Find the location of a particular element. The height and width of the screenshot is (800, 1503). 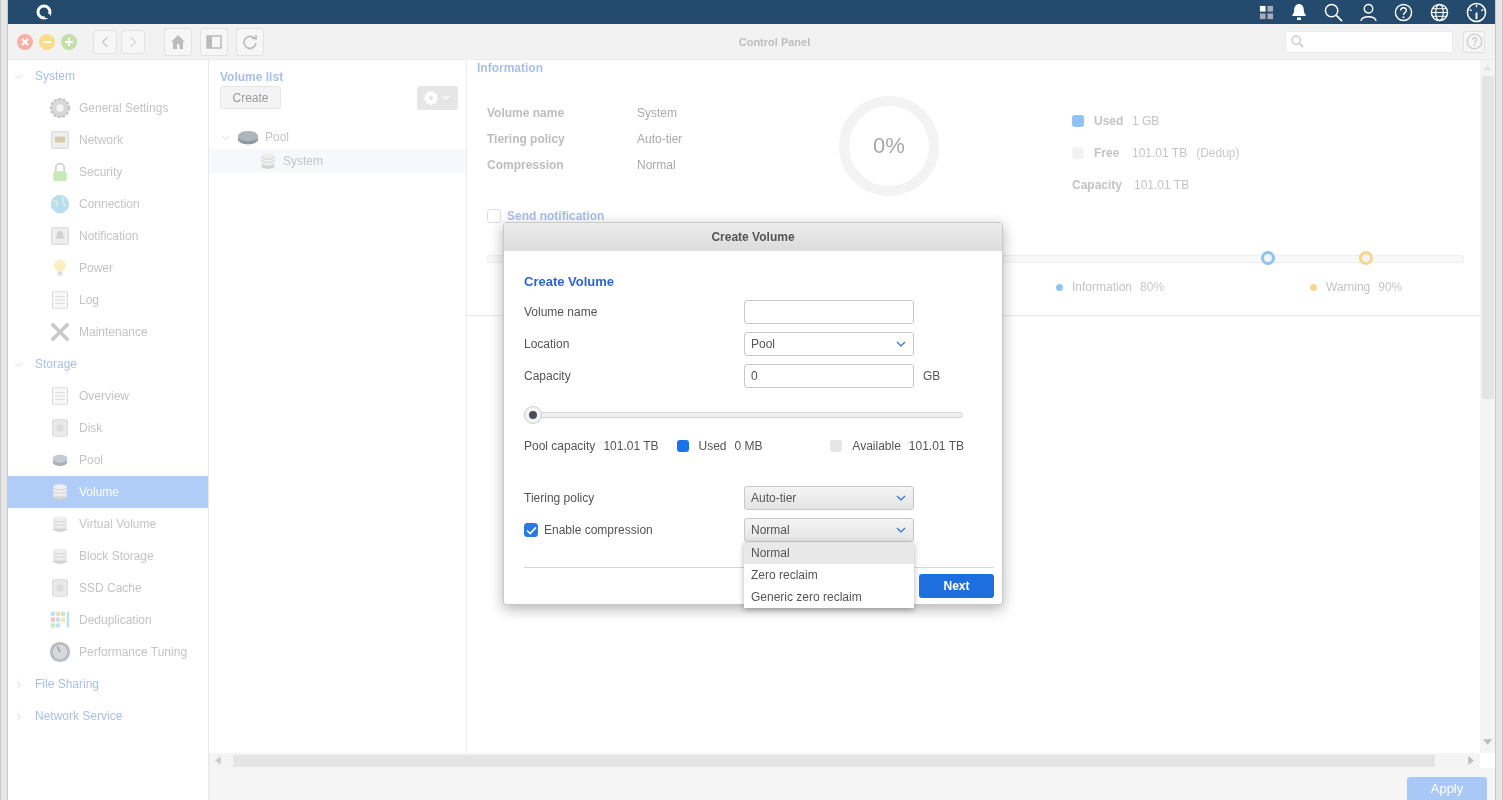

field-value: Auto-tier is located at coordinates (660, 139).